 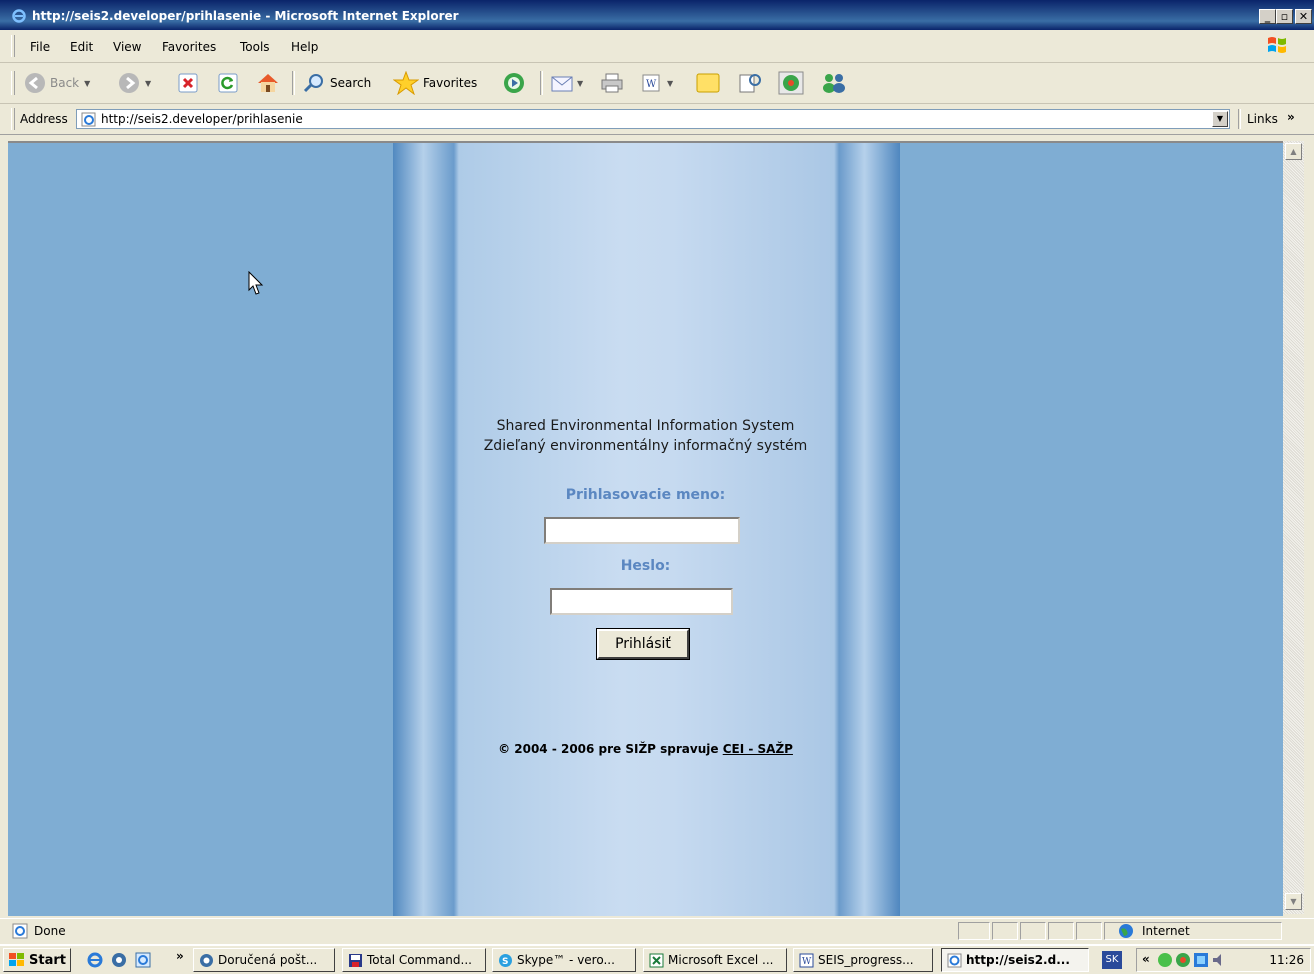 What do you see at coordinates (1201, 960) in the screenshot?
I see `tray-network-icon` at bounding box center [1201, 960].